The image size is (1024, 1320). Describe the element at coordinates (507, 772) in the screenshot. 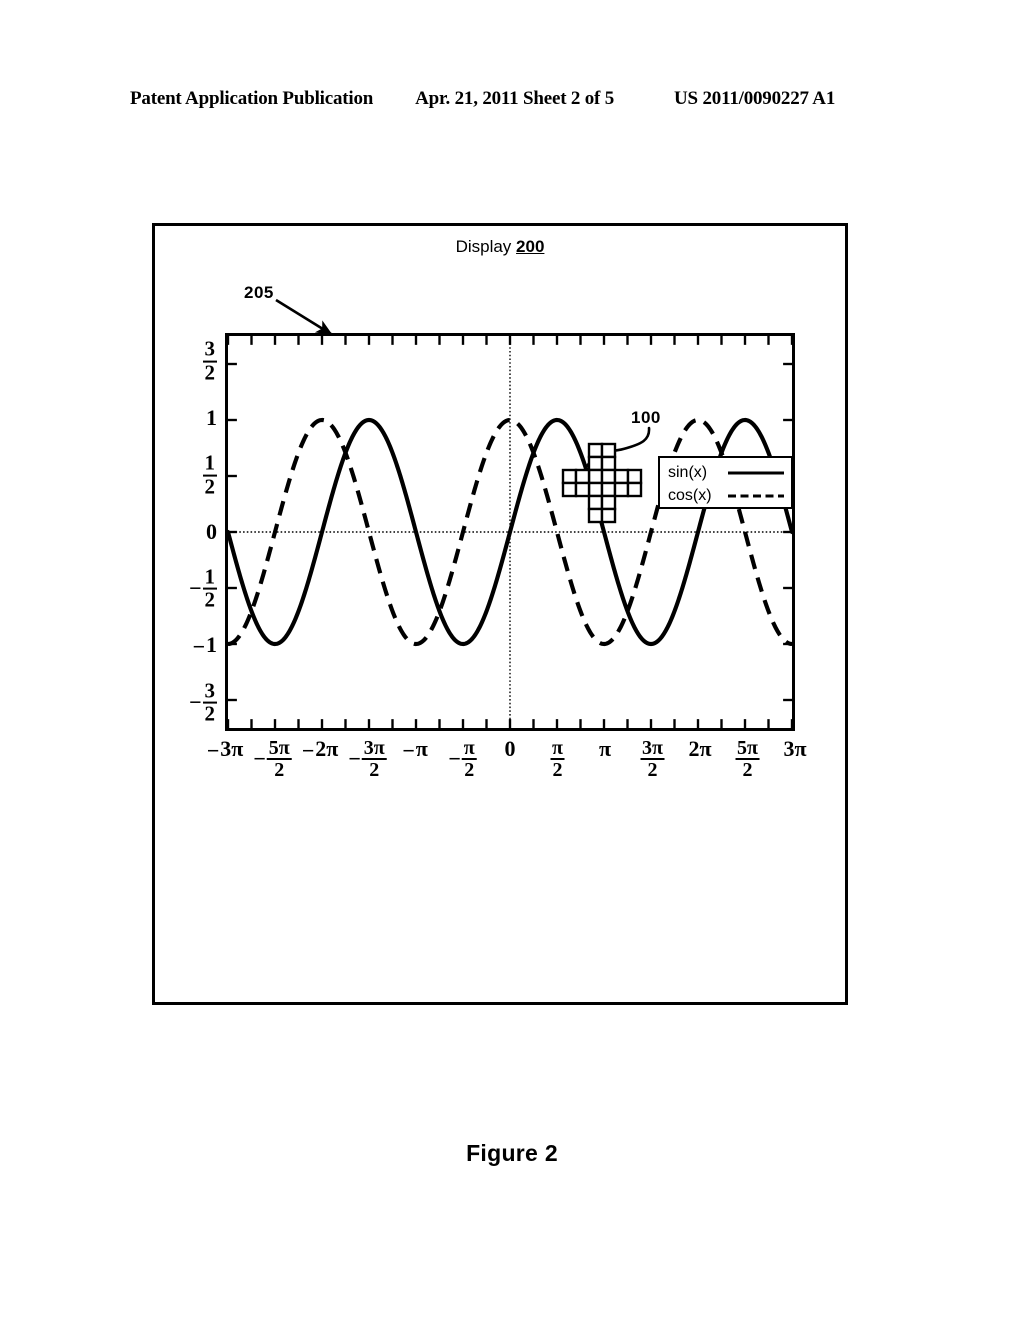

I see `x-axis-labels: −3π −5π 2 −2π −3π 2 −π − π 2 0 π 2 π 3π 2 2π 5π 2 3π` at that location.